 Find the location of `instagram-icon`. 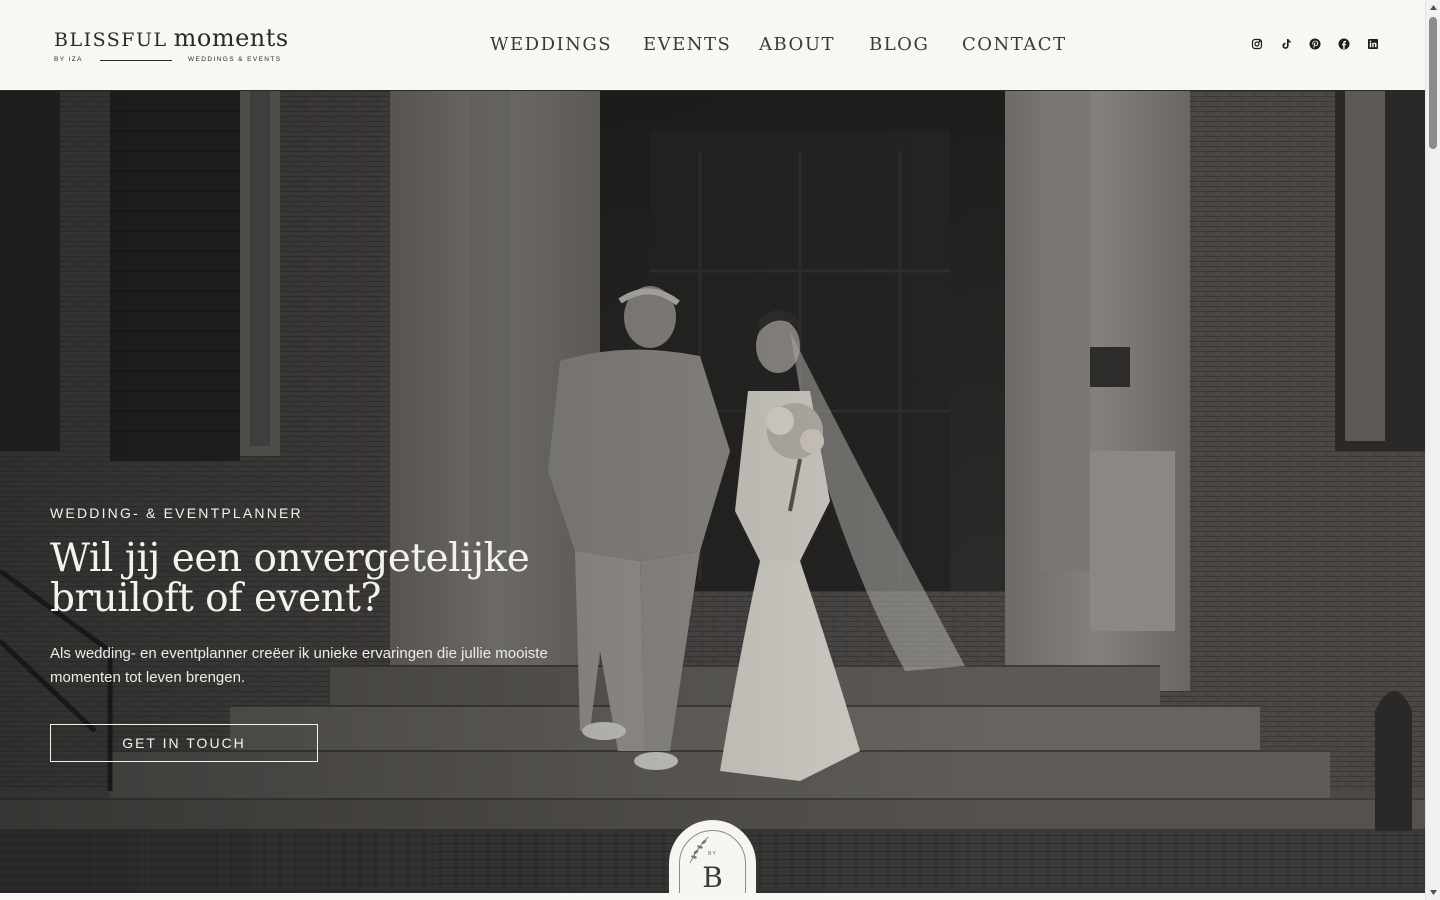

instagram-icon is located at coordinates (1257, 44).